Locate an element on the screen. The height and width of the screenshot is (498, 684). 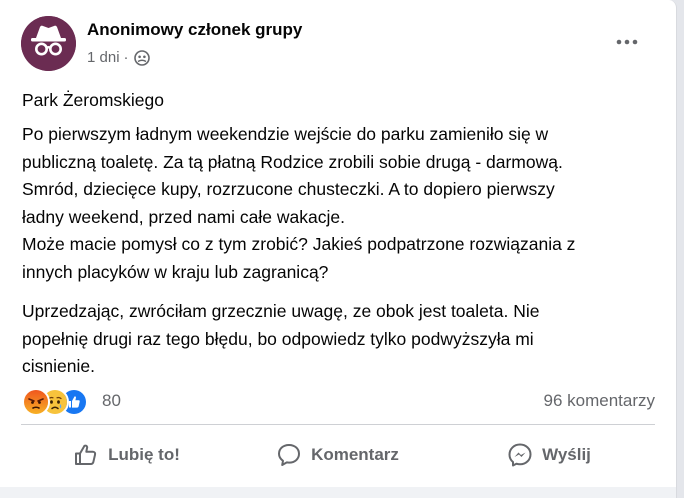
share-button: Wyślij is located at coordinates (549, 455).